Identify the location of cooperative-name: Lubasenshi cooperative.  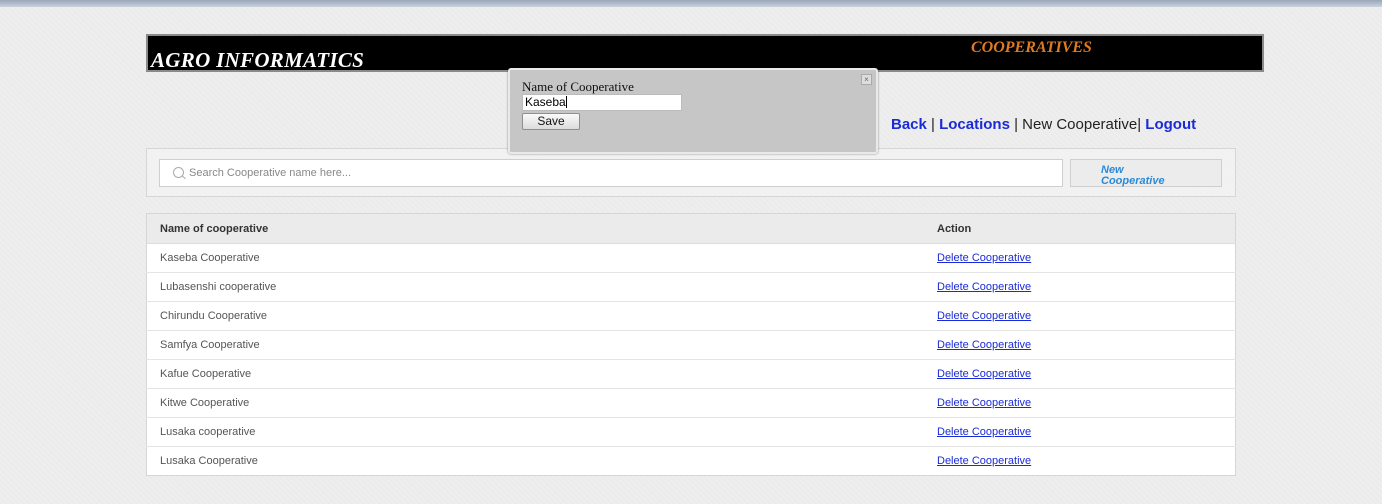
(534, 287).